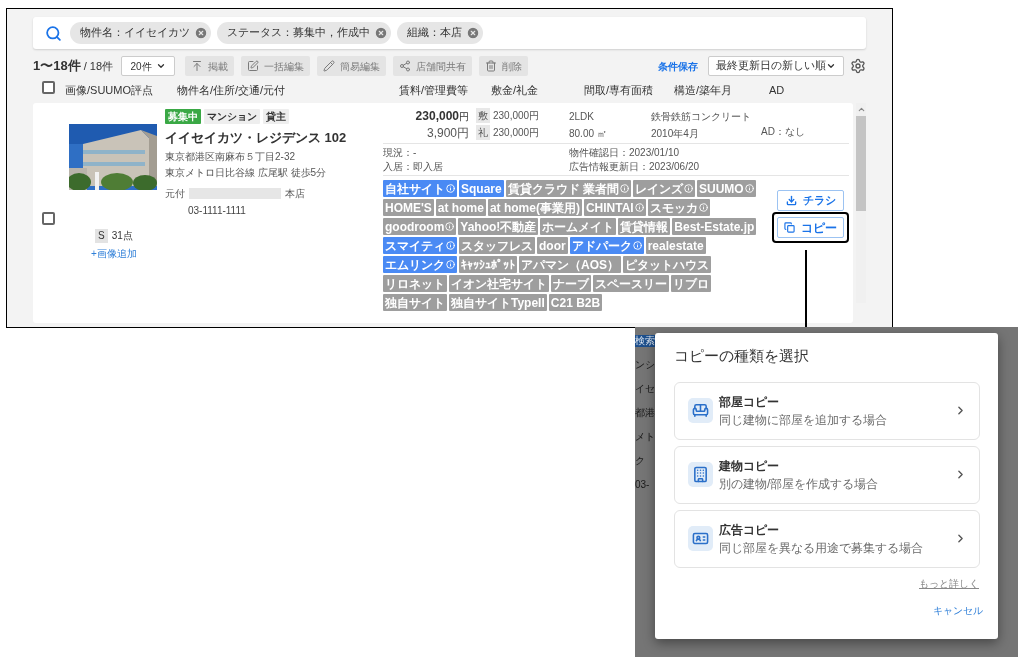  I want to click on search-bar: 物件名：イイセイカツ ステータス：募集中，作成中 組織：本店, so click(449, 33).